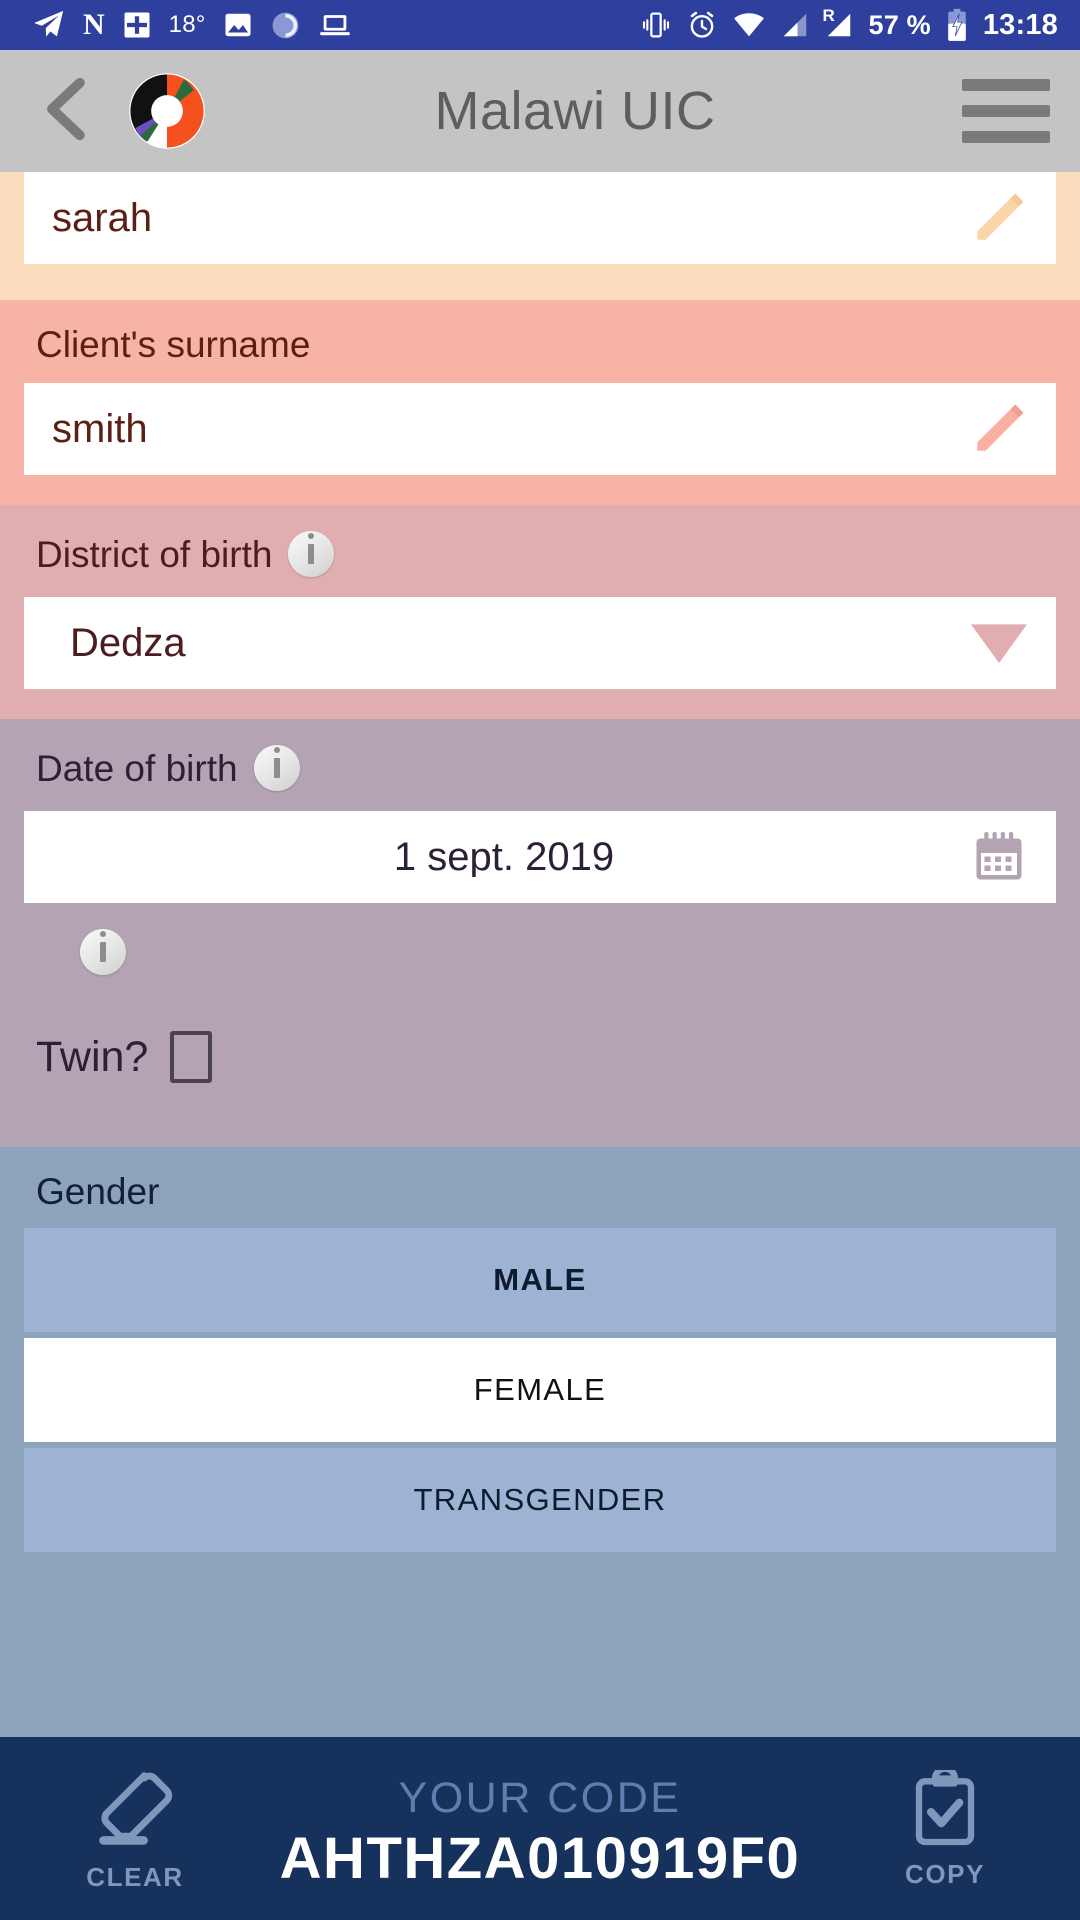  Describe the element at coordinates (49, 25) in the screenshot. I see `telegram-icon` at that location.